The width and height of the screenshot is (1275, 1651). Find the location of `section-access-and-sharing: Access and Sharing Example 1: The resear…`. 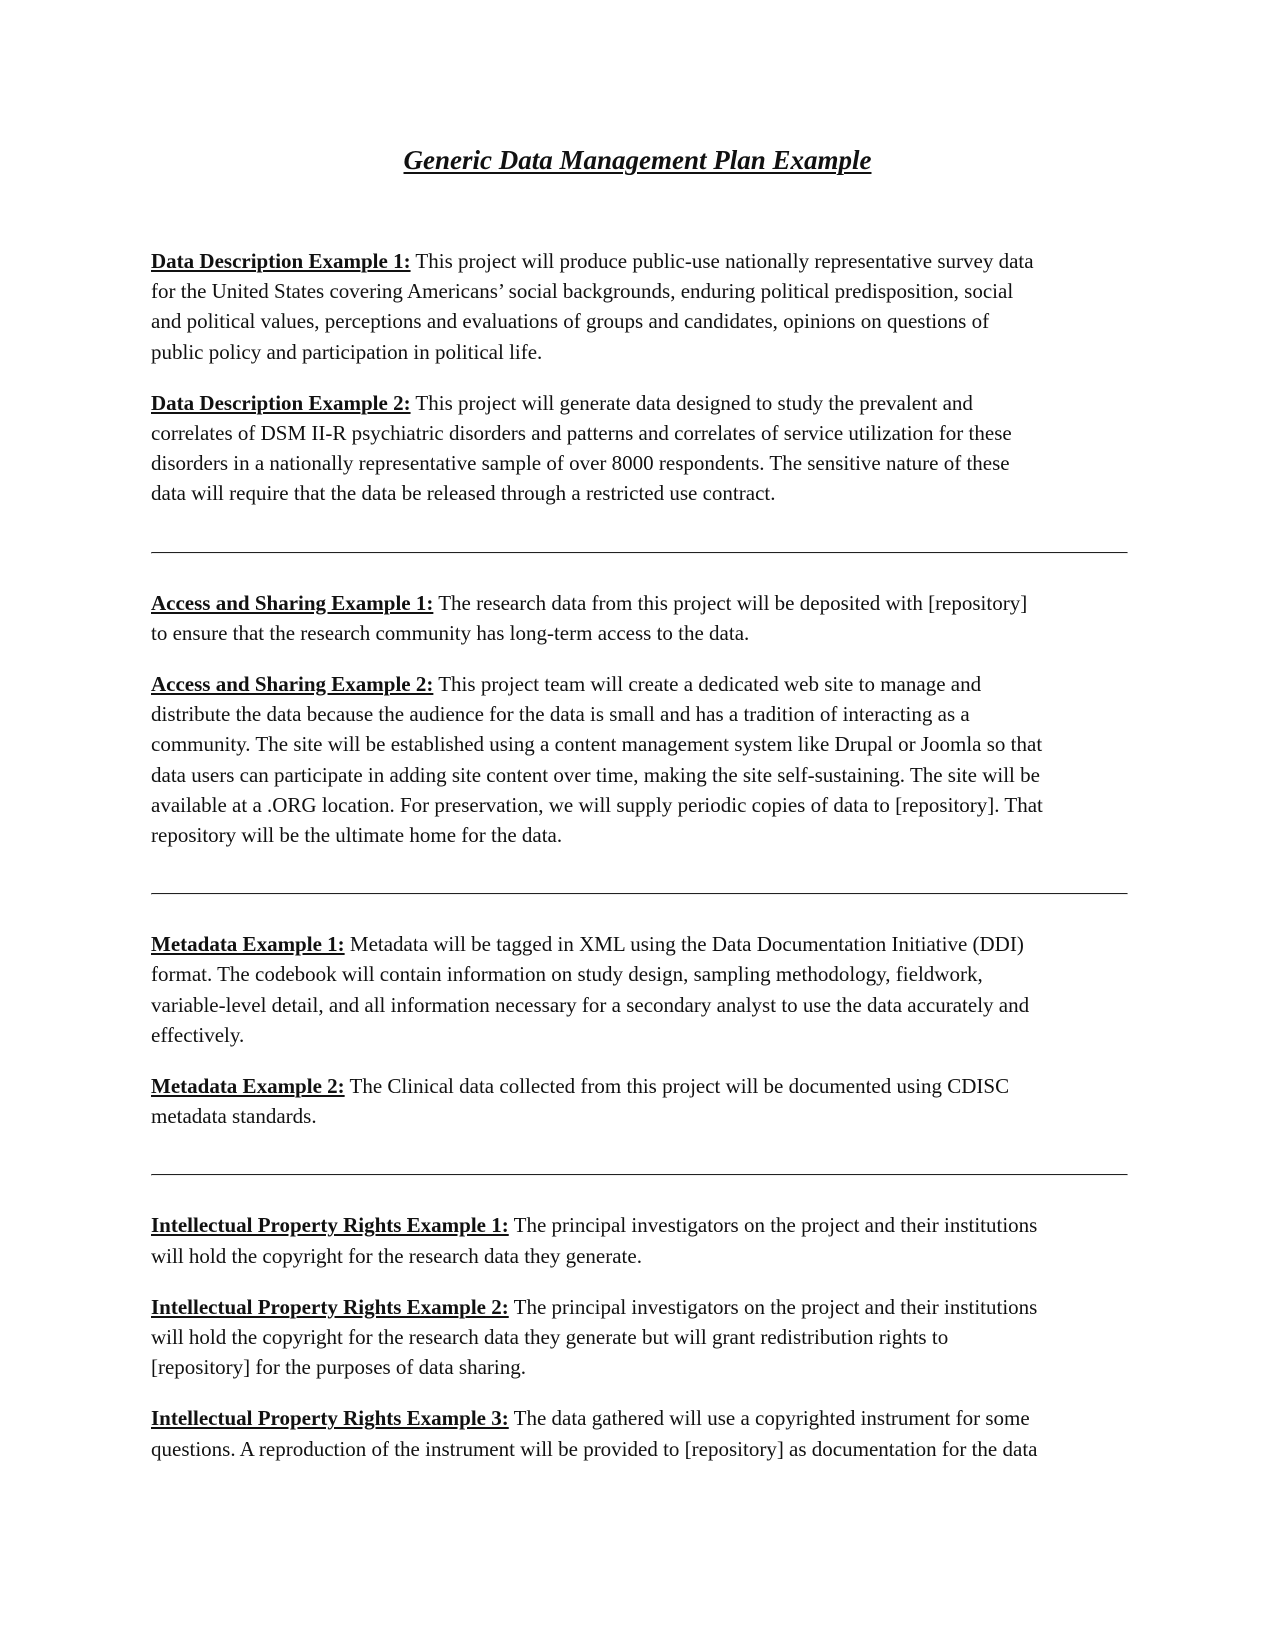

section-access-and-sharing: Access and Sharing Example 1: The resear… is located at coordinates (641, 719).